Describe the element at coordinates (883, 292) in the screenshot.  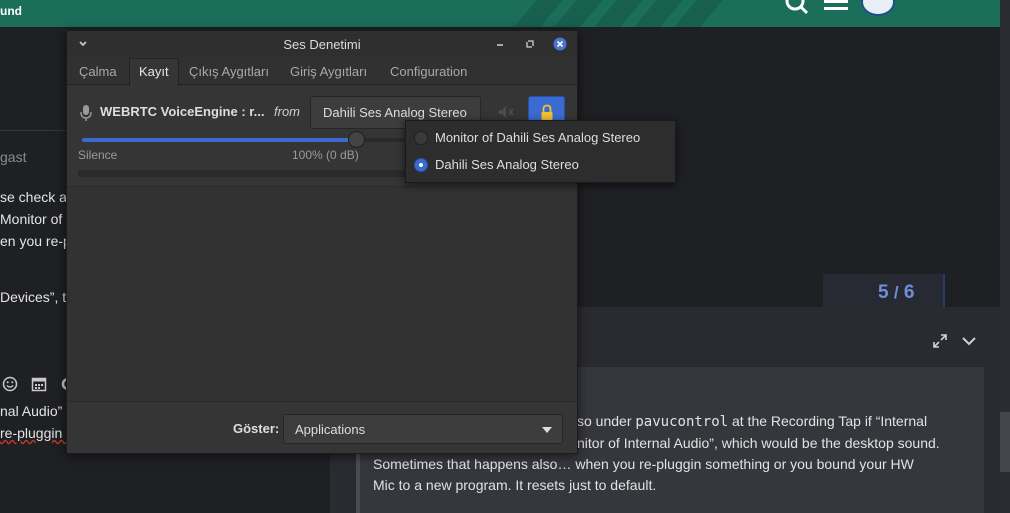
I see `progress-current: 5` at that location.